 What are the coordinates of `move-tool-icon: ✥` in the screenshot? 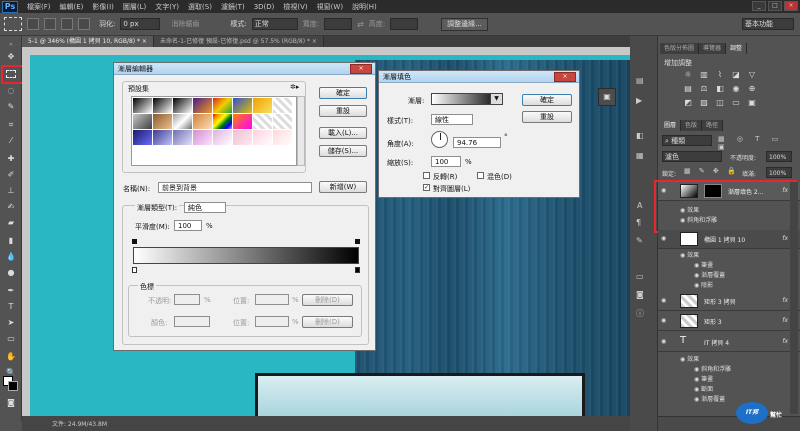 It's located at (11, 56).